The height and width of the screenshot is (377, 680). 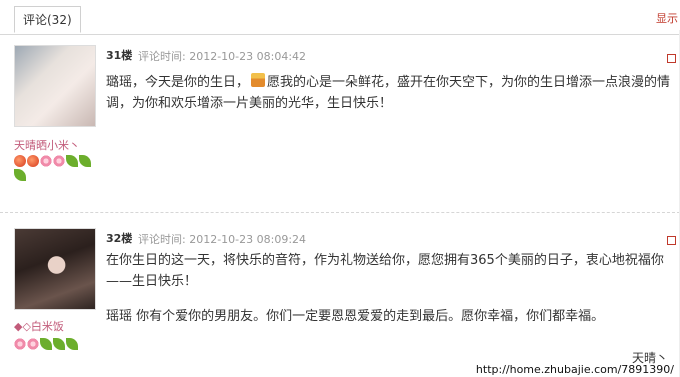 What do you see at coordinates (258, 80) in the screenshot?
I see `cake-icon` at bounding box center [258, 80].